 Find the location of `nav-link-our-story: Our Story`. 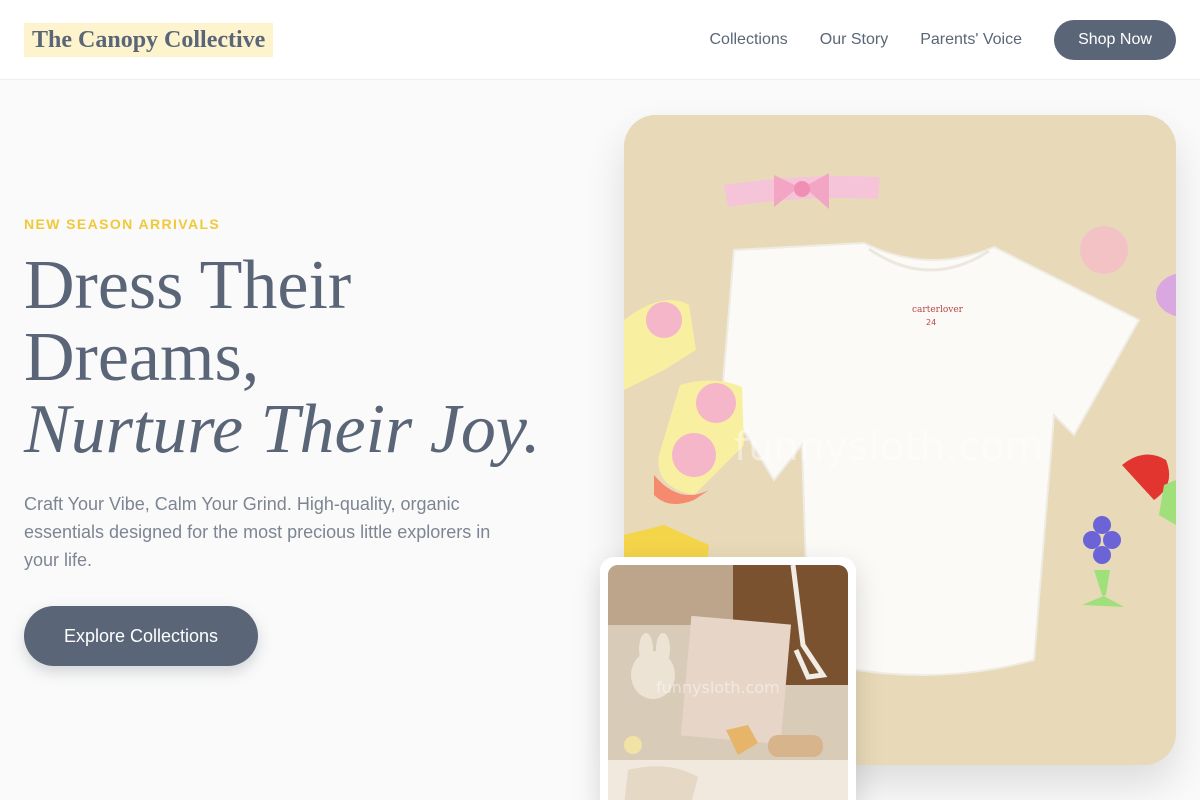

nav-link-our-story: Our Story is located at coordinates (854, 40).